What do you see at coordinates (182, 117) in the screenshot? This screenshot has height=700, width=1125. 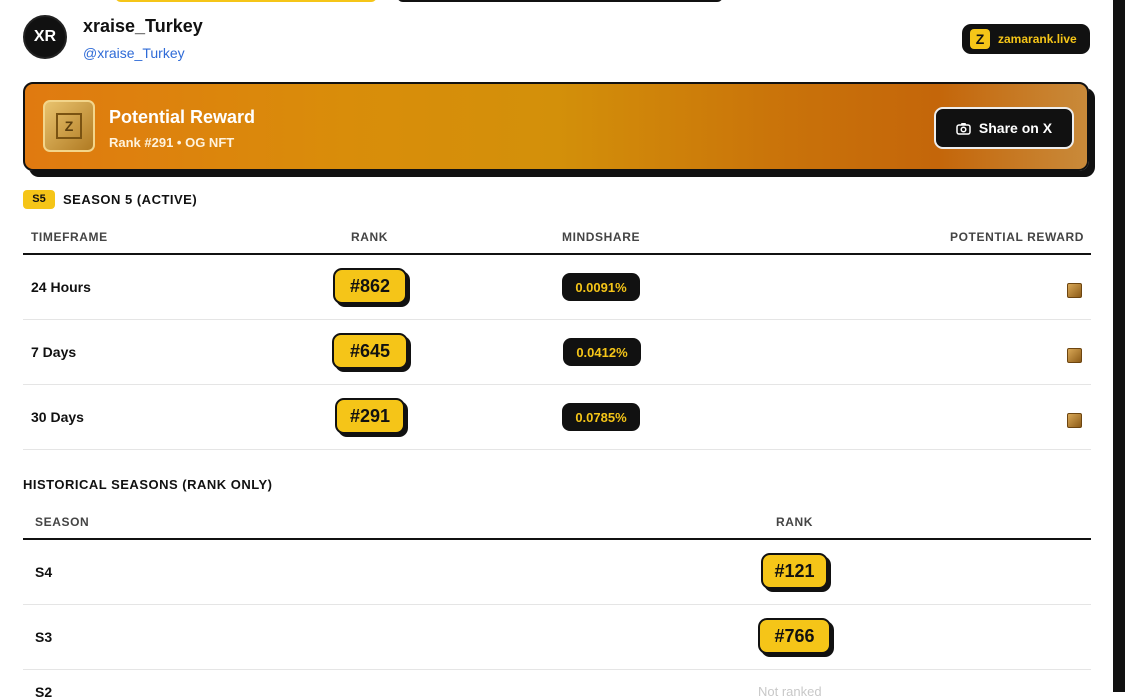 I see `reward-title: Potential Reward` at bounding box center [182, 117].